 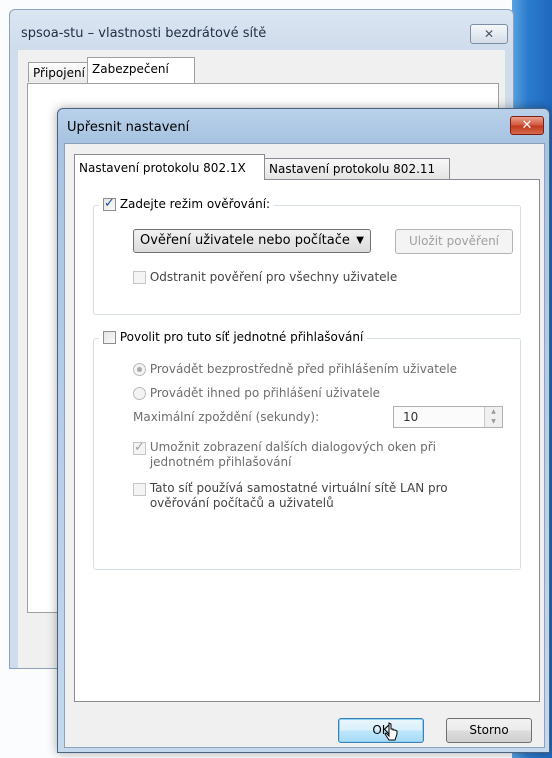 What do you see at coordinates (381, 730) in the screenshot?
I see `ok-button: OK` at bounding box center [381, 730].